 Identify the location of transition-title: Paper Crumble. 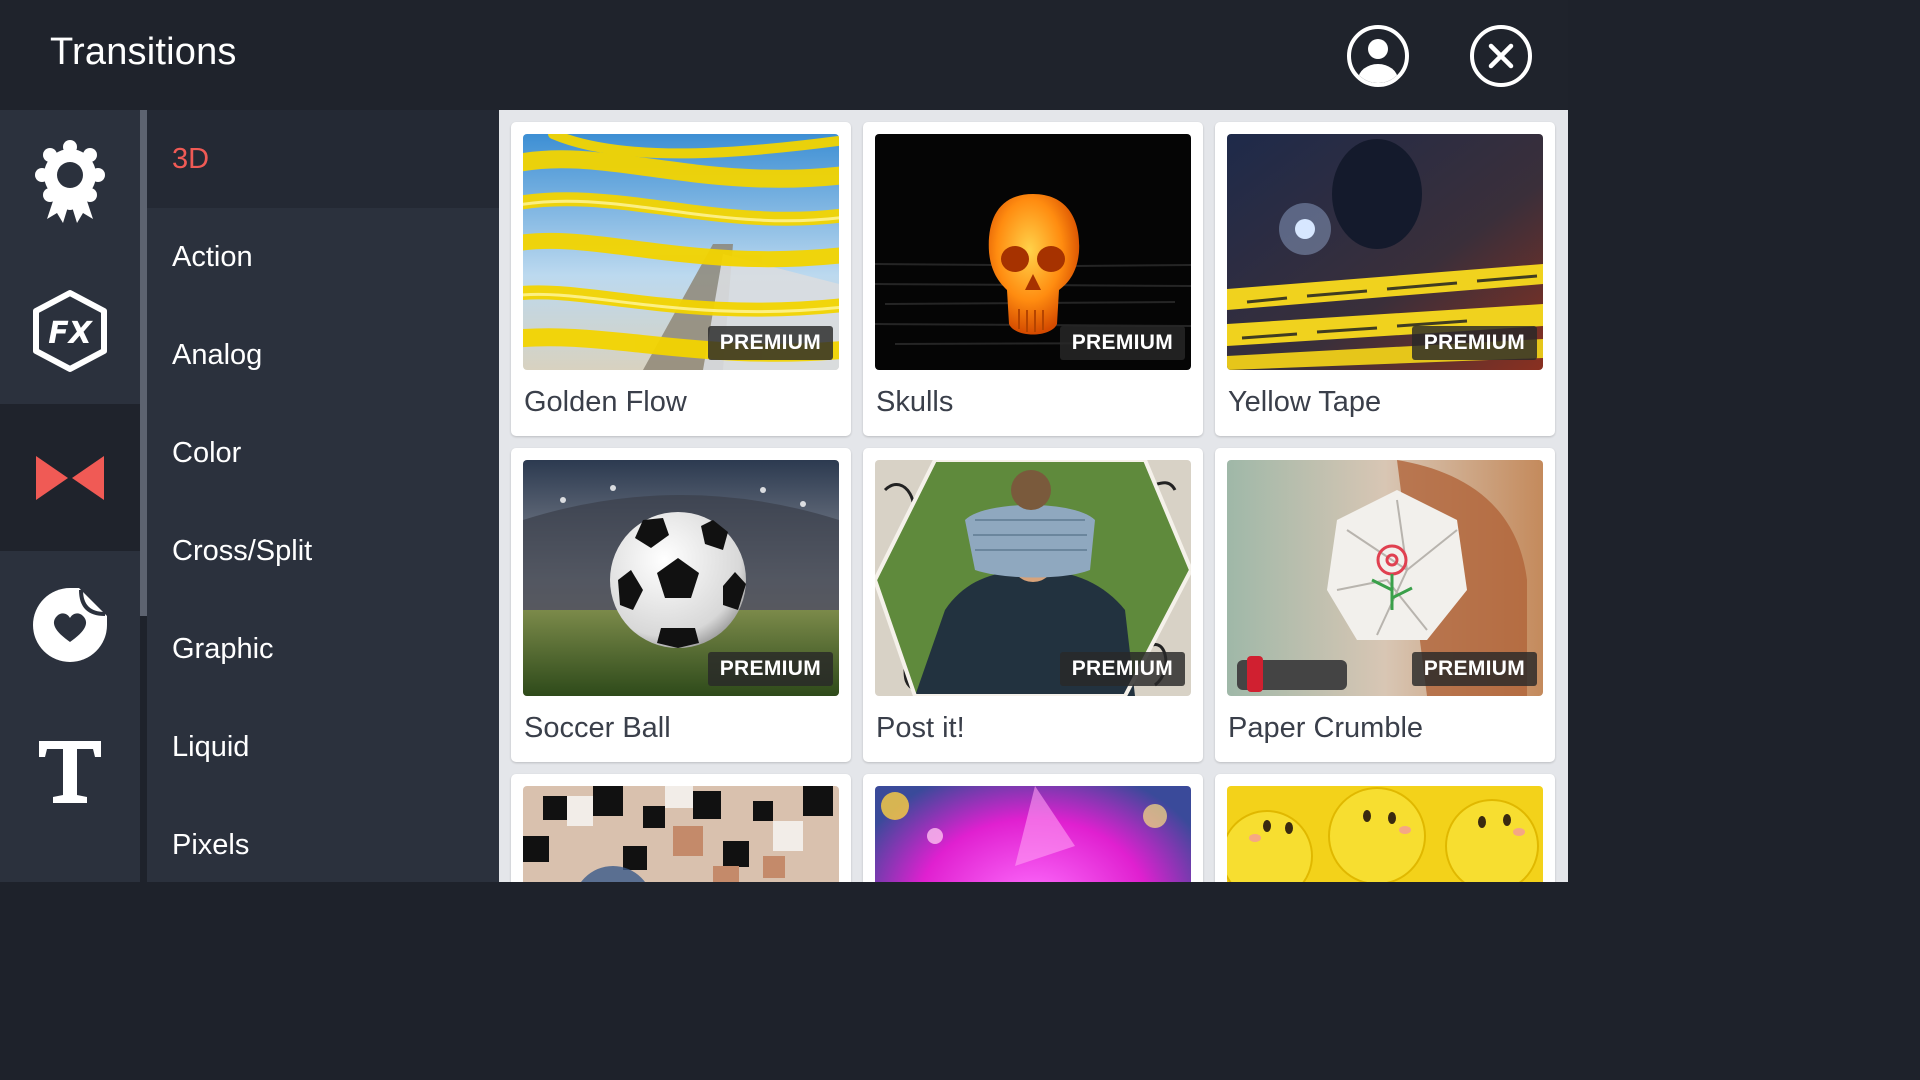
(1326, 728).